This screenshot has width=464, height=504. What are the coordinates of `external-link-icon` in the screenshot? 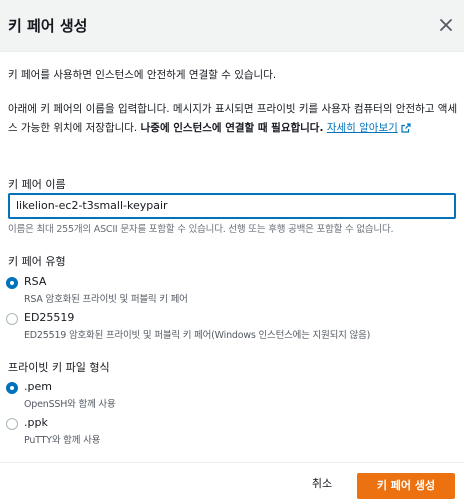 It's located at (406, 128).